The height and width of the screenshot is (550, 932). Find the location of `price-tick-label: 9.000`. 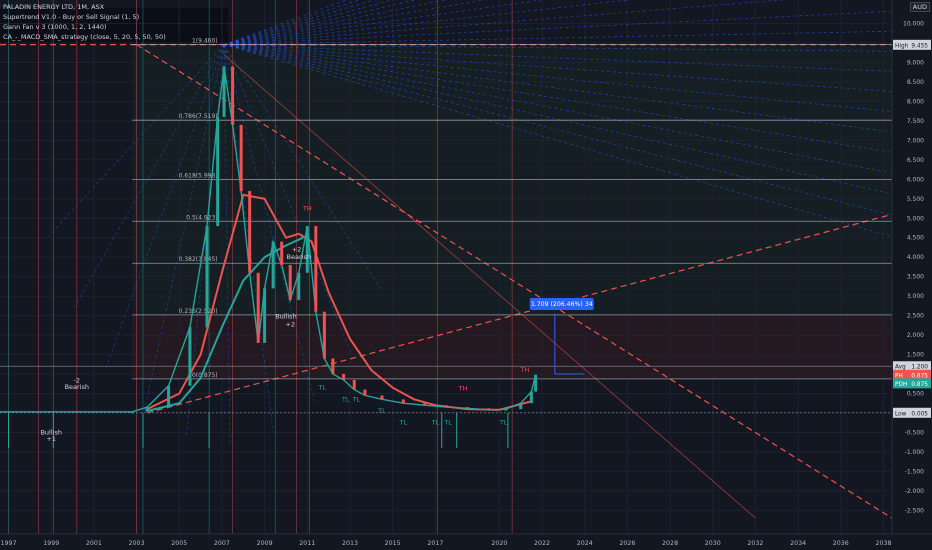

price-tick-label: 9.000 is located at coordinates (915, 63).